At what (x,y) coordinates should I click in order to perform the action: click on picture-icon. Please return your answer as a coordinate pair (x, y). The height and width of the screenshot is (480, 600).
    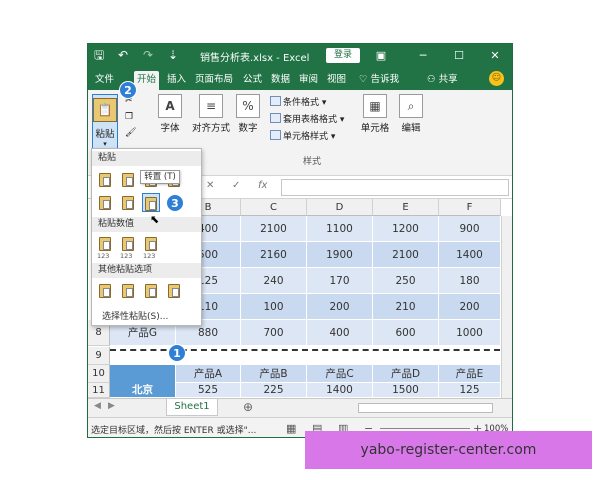
    Looking at the image, I should click on (151, 290).